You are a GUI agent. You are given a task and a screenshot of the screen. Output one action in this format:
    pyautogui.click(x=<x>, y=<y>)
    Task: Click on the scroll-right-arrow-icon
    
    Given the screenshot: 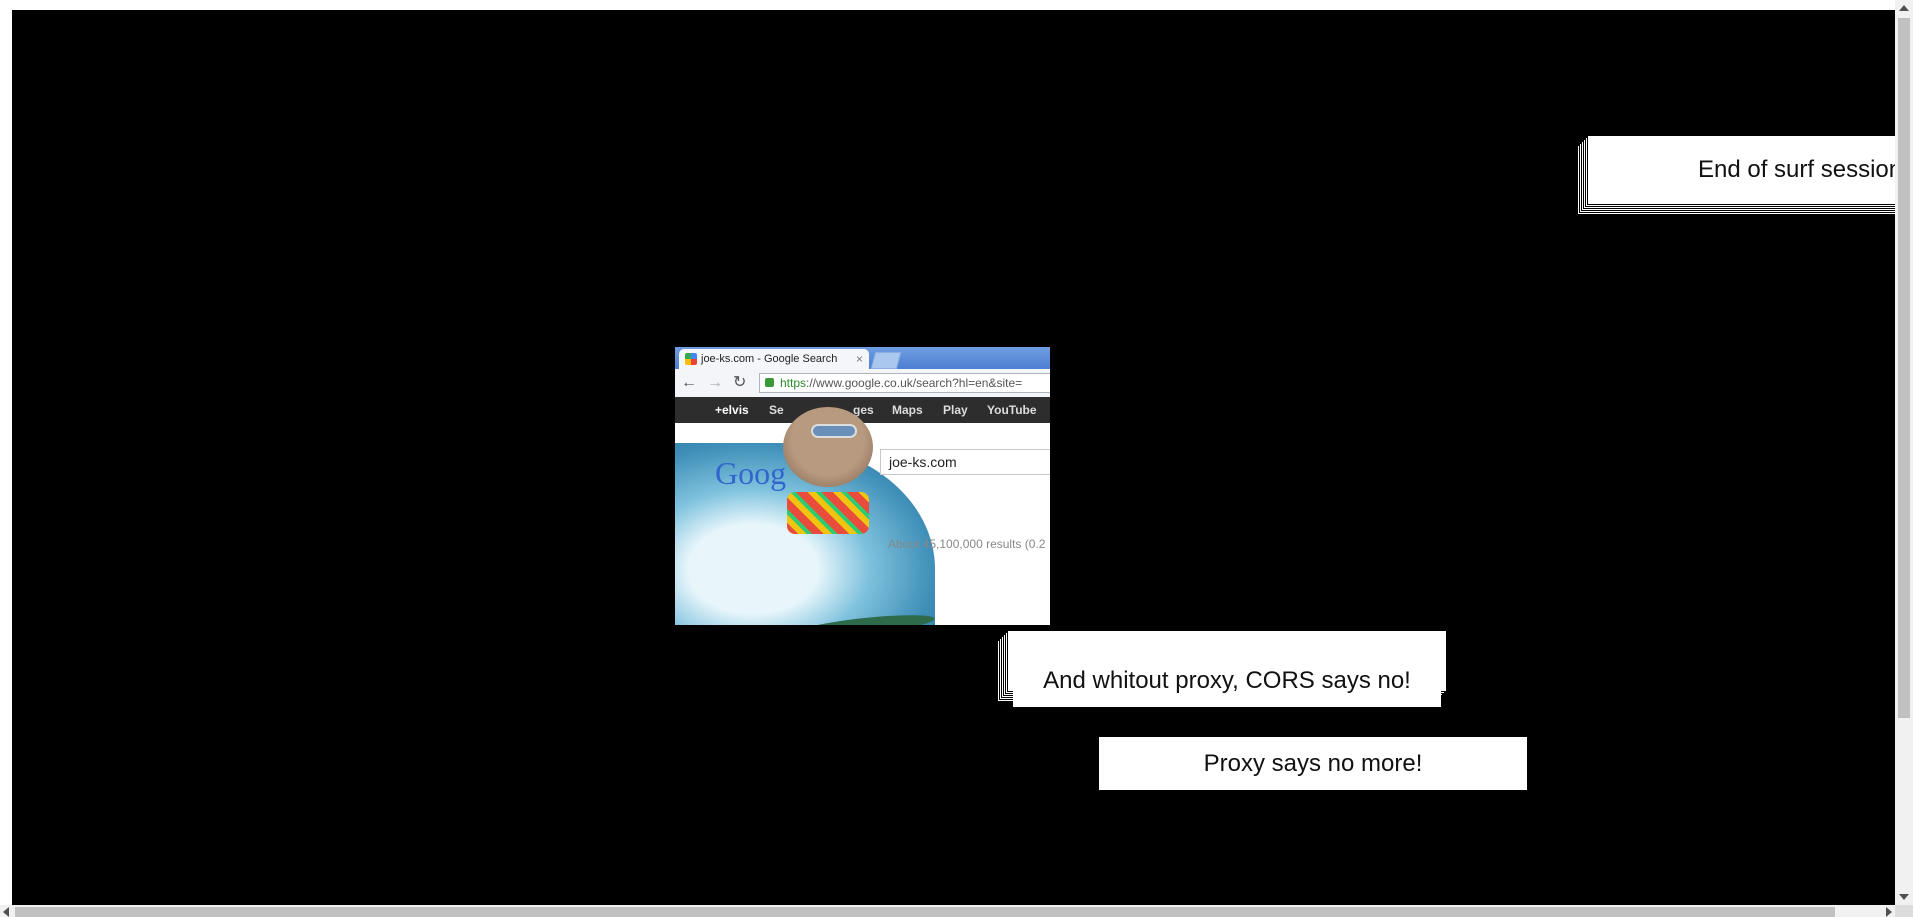 What is the action you would take?
    pyautogui.click(x=1889, y=912)
    